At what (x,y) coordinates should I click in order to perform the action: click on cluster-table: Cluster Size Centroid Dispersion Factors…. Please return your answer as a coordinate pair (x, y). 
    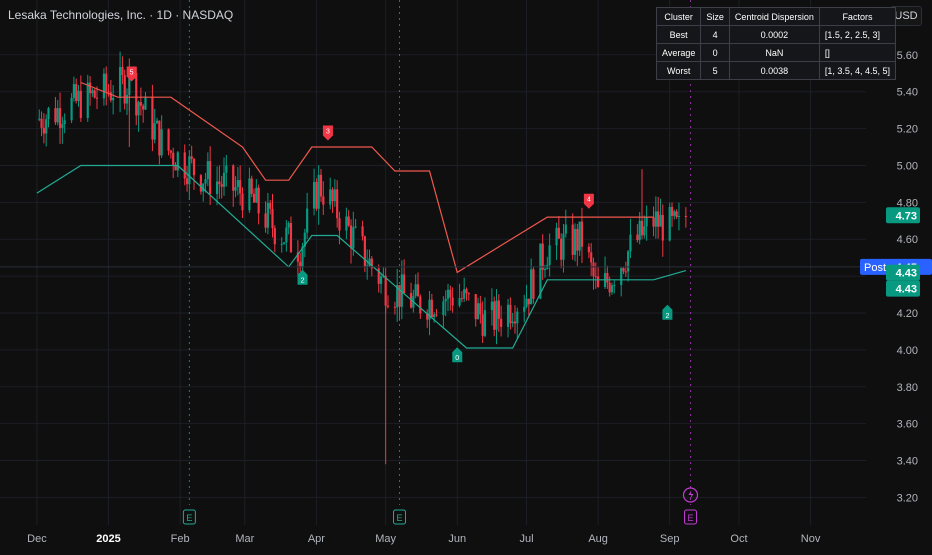
    Looking at the image, I should click on (775, 43).